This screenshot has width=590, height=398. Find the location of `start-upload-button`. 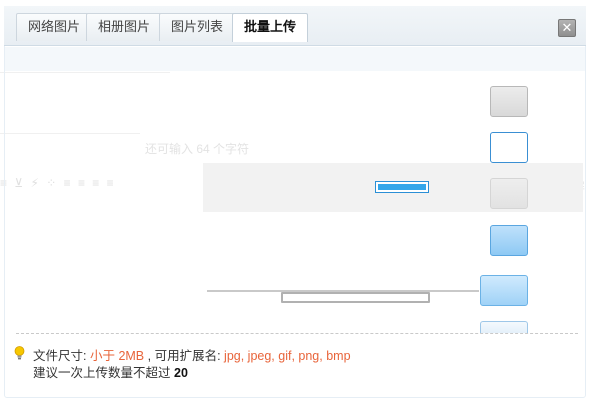

start-upload-button is located at coordinates (504, 290).